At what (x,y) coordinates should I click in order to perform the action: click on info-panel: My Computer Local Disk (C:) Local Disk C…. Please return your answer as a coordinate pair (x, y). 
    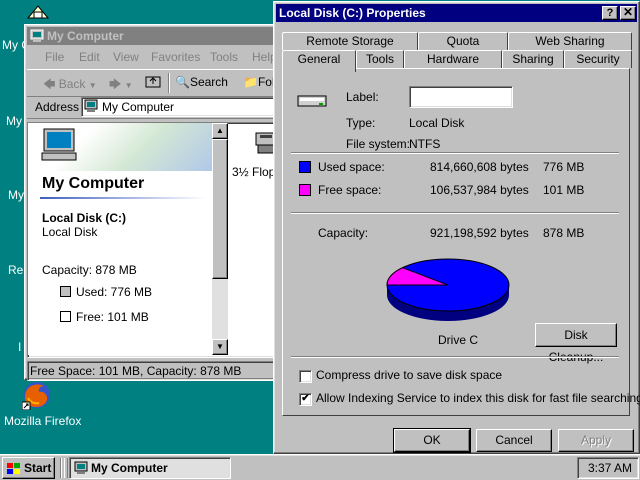
    Looking at the image, I should click on (120, 239).